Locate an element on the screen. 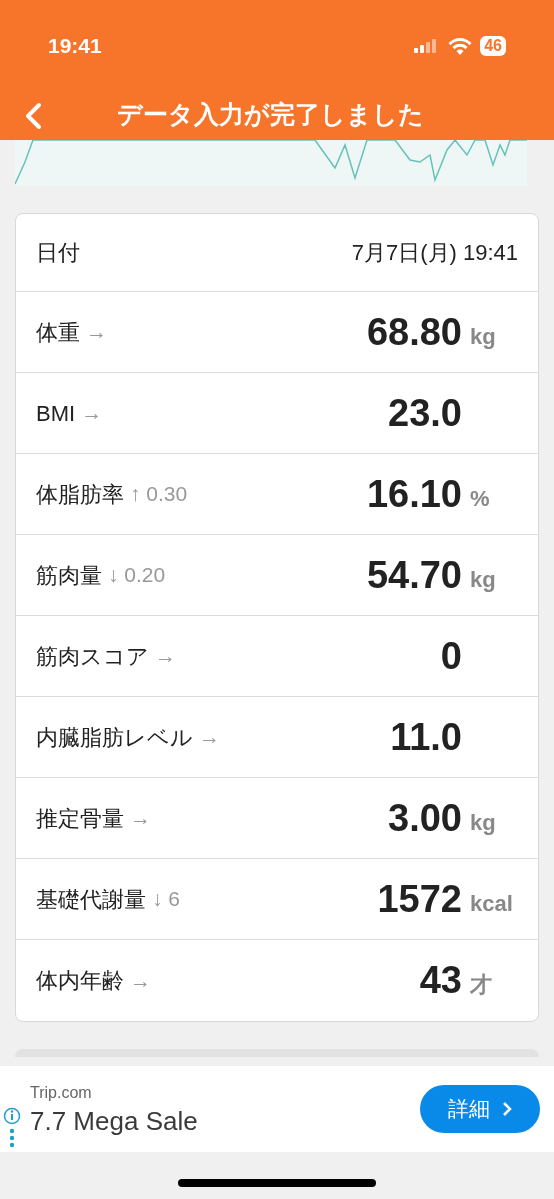 The width and height of the screenshot is (554, 1199). metric-label: 体脂肪率 is located at coordinates (80, 494).